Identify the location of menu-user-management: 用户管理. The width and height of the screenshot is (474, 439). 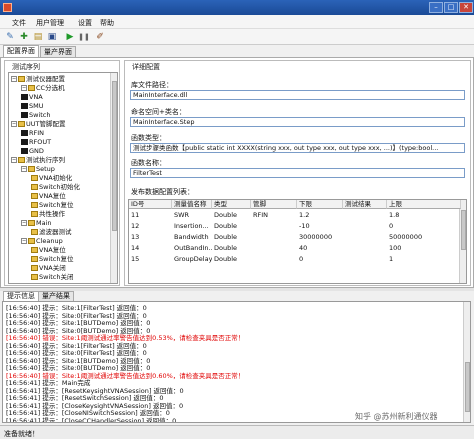
(50, 23).